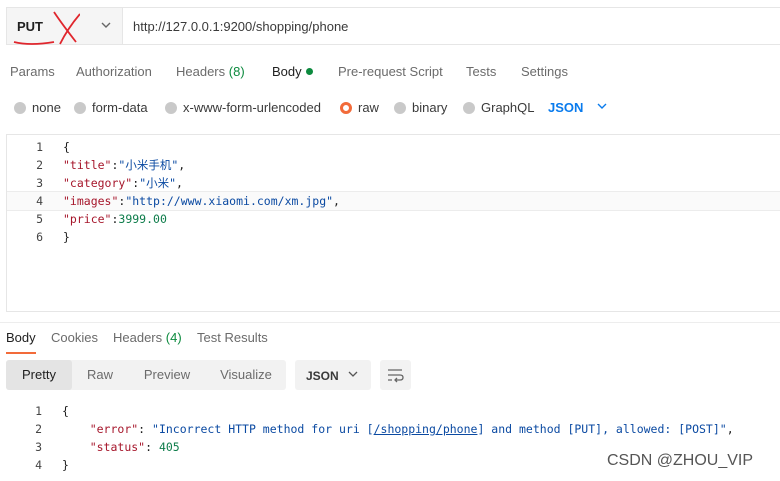  What do you see at coordinates (74, 337) in the screenshot?
I see `response-tab-cookies: Cookies` at bounding box center [74, 337].